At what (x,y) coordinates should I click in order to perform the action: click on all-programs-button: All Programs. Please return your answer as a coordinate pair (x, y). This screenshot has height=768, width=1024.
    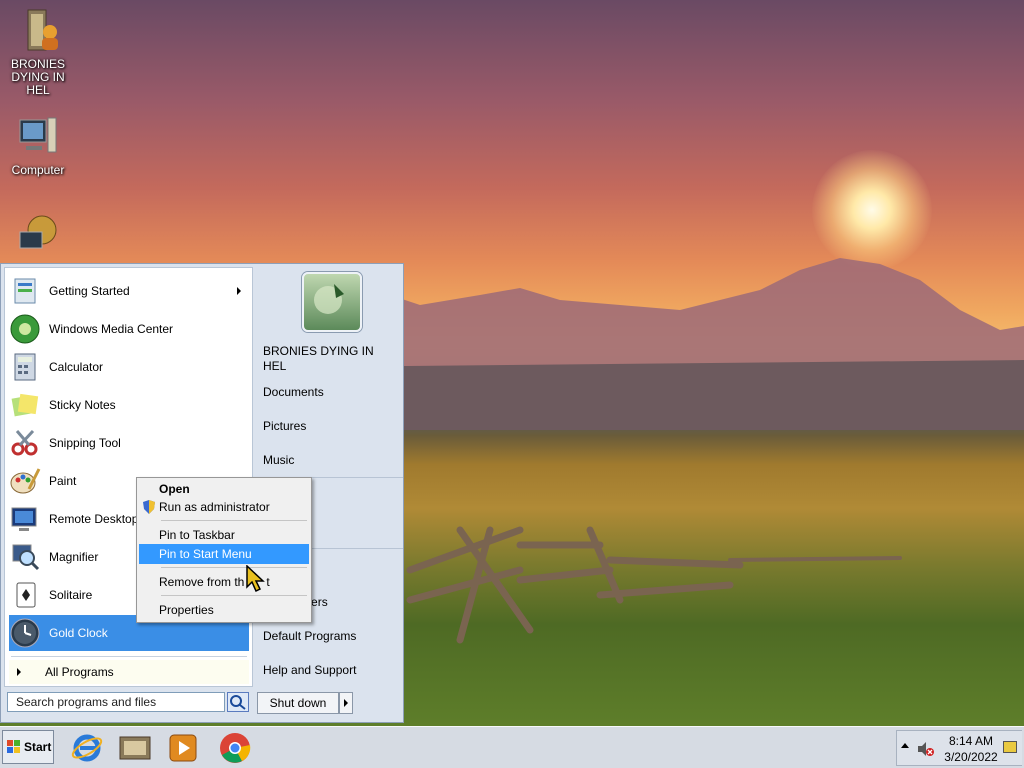
    Looking at the image, I should click on (129, 672).